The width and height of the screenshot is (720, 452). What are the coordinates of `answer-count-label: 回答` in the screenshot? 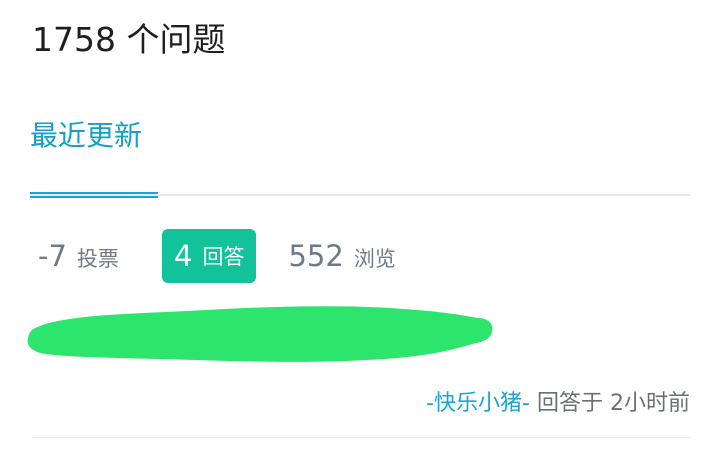 It's located at (223, 257).